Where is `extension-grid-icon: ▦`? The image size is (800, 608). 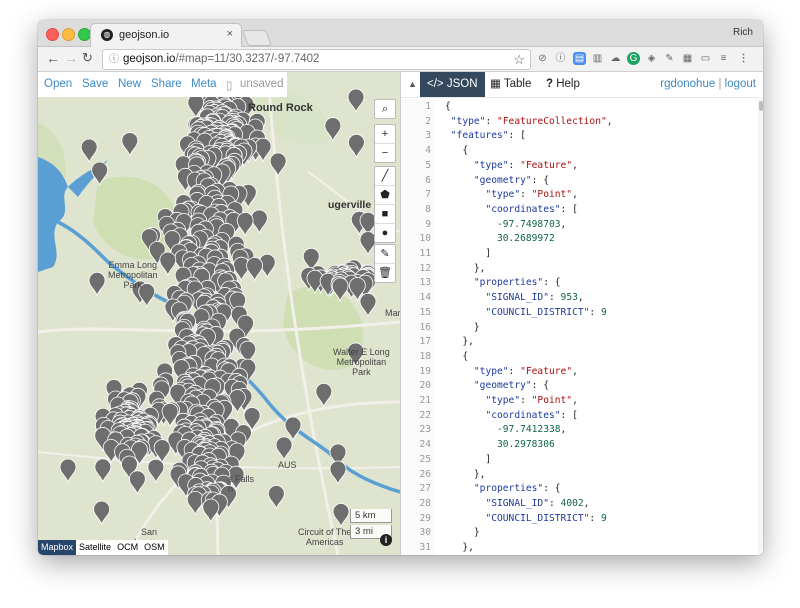
extension-grid-icon: ▦ is located at coordinates (687, 58).